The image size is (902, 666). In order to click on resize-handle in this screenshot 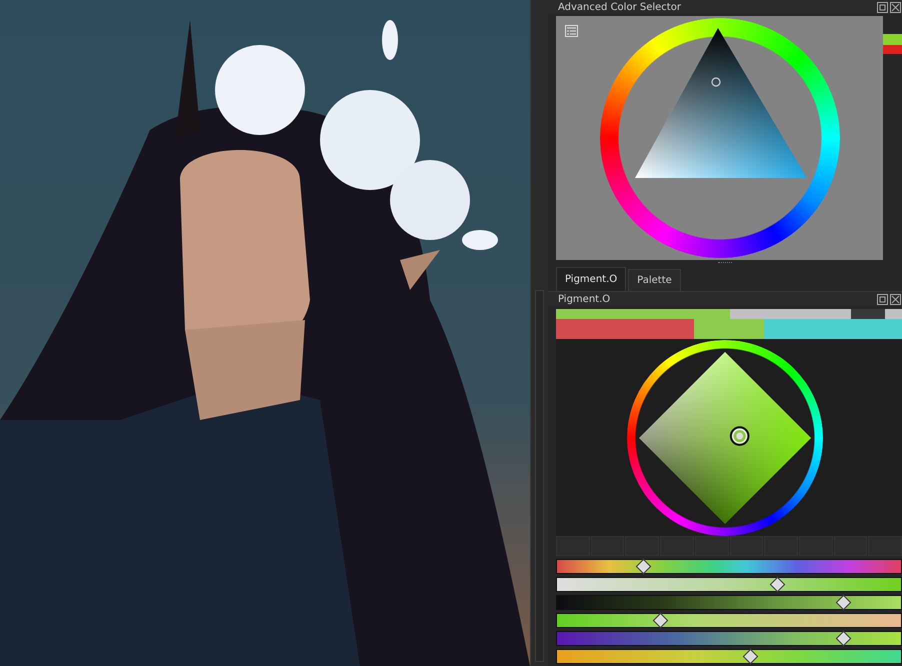, I will do `click(725, 263)`.